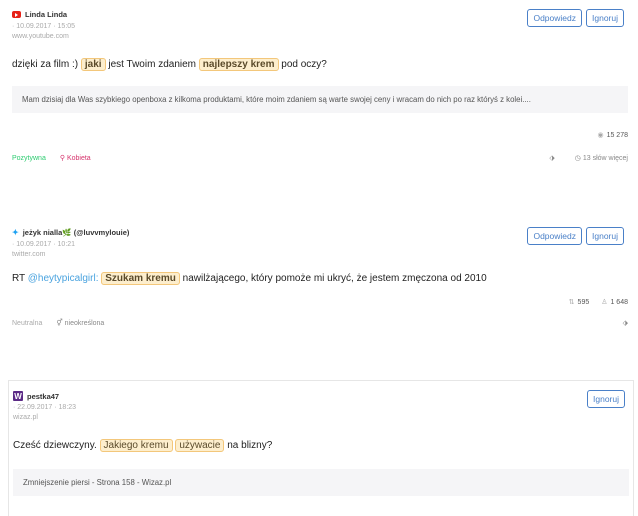  Describe the element at coordinates (63, 278) in the screenshot. I see `user-mention-link: @heytypicalgirl:` at that location.